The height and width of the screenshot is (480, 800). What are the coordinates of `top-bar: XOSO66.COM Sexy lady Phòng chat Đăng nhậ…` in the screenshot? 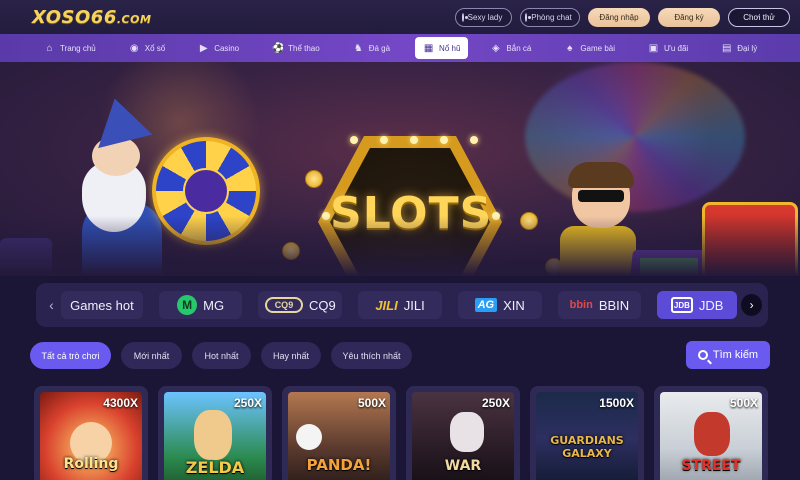 It's located at (400, 17).